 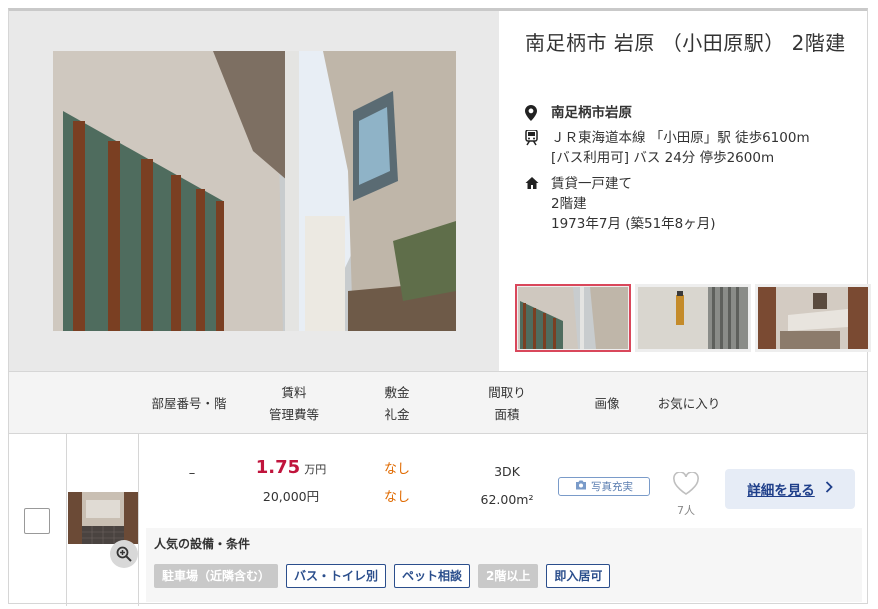 I want to click on zoom-icon, so click(x=124, y=554).